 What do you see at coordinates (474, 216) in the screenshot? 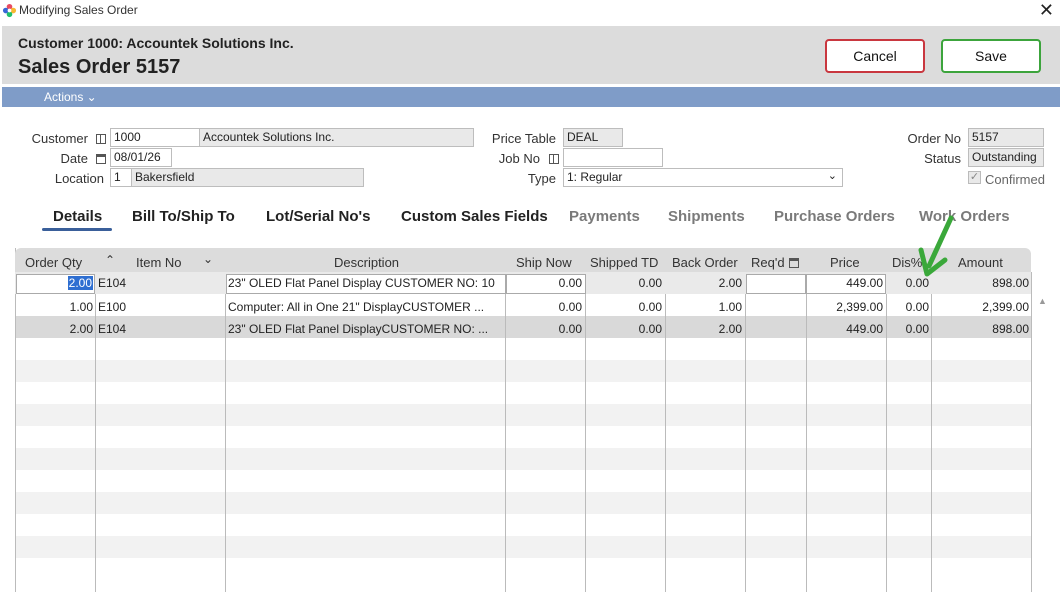
I see `tab-custom-sales-fields: Custom Sales Fields` at bounding box center [474, 216].